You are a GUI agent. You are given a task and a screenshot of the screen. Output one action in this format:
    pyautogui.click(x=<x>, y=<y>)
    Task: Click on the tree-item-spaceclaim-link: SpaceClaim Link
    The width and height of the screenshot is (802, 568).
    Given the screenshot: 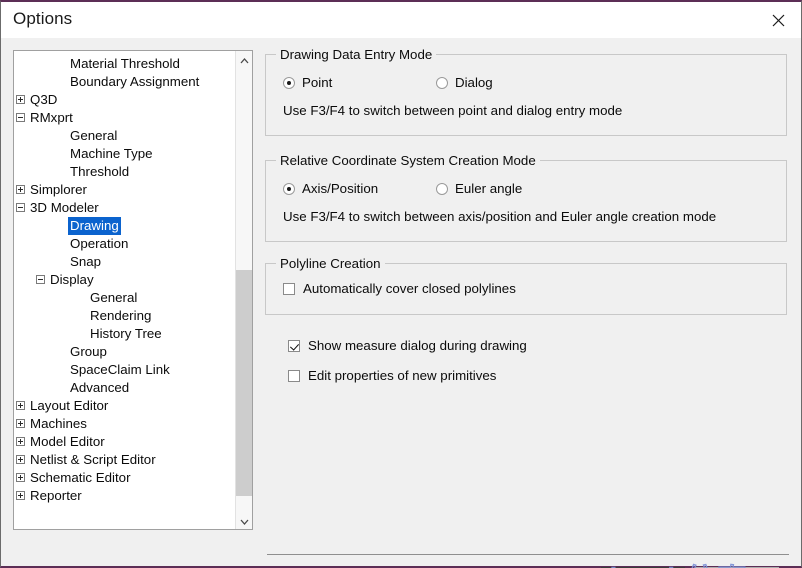 What is the action you would take?
    pyautogui.click(x=123, y=370)
    